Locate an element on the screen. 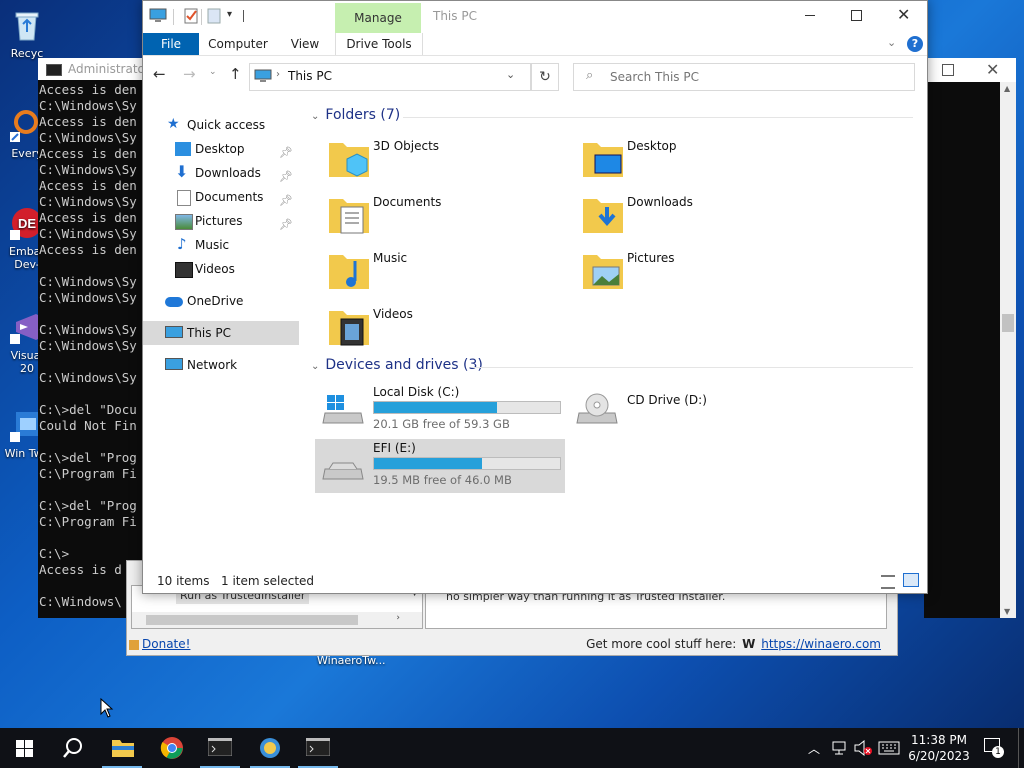  back-icon: ← is located at coordinates (159, 74).